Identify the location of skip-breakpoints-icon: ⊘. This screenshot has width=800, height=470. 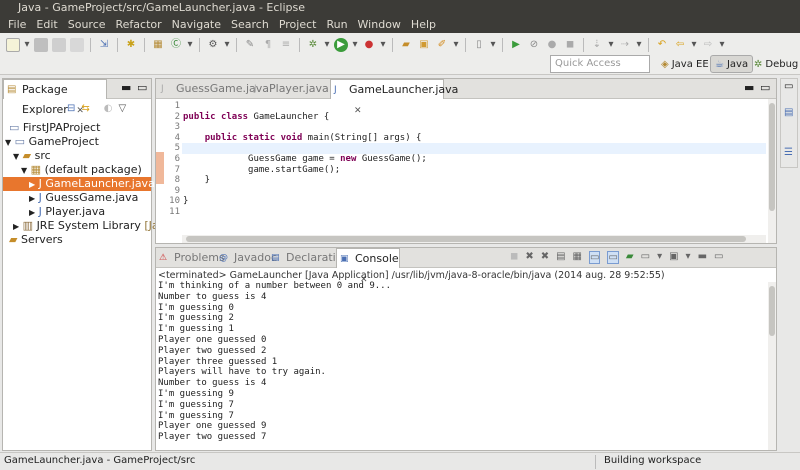
(534, 45).